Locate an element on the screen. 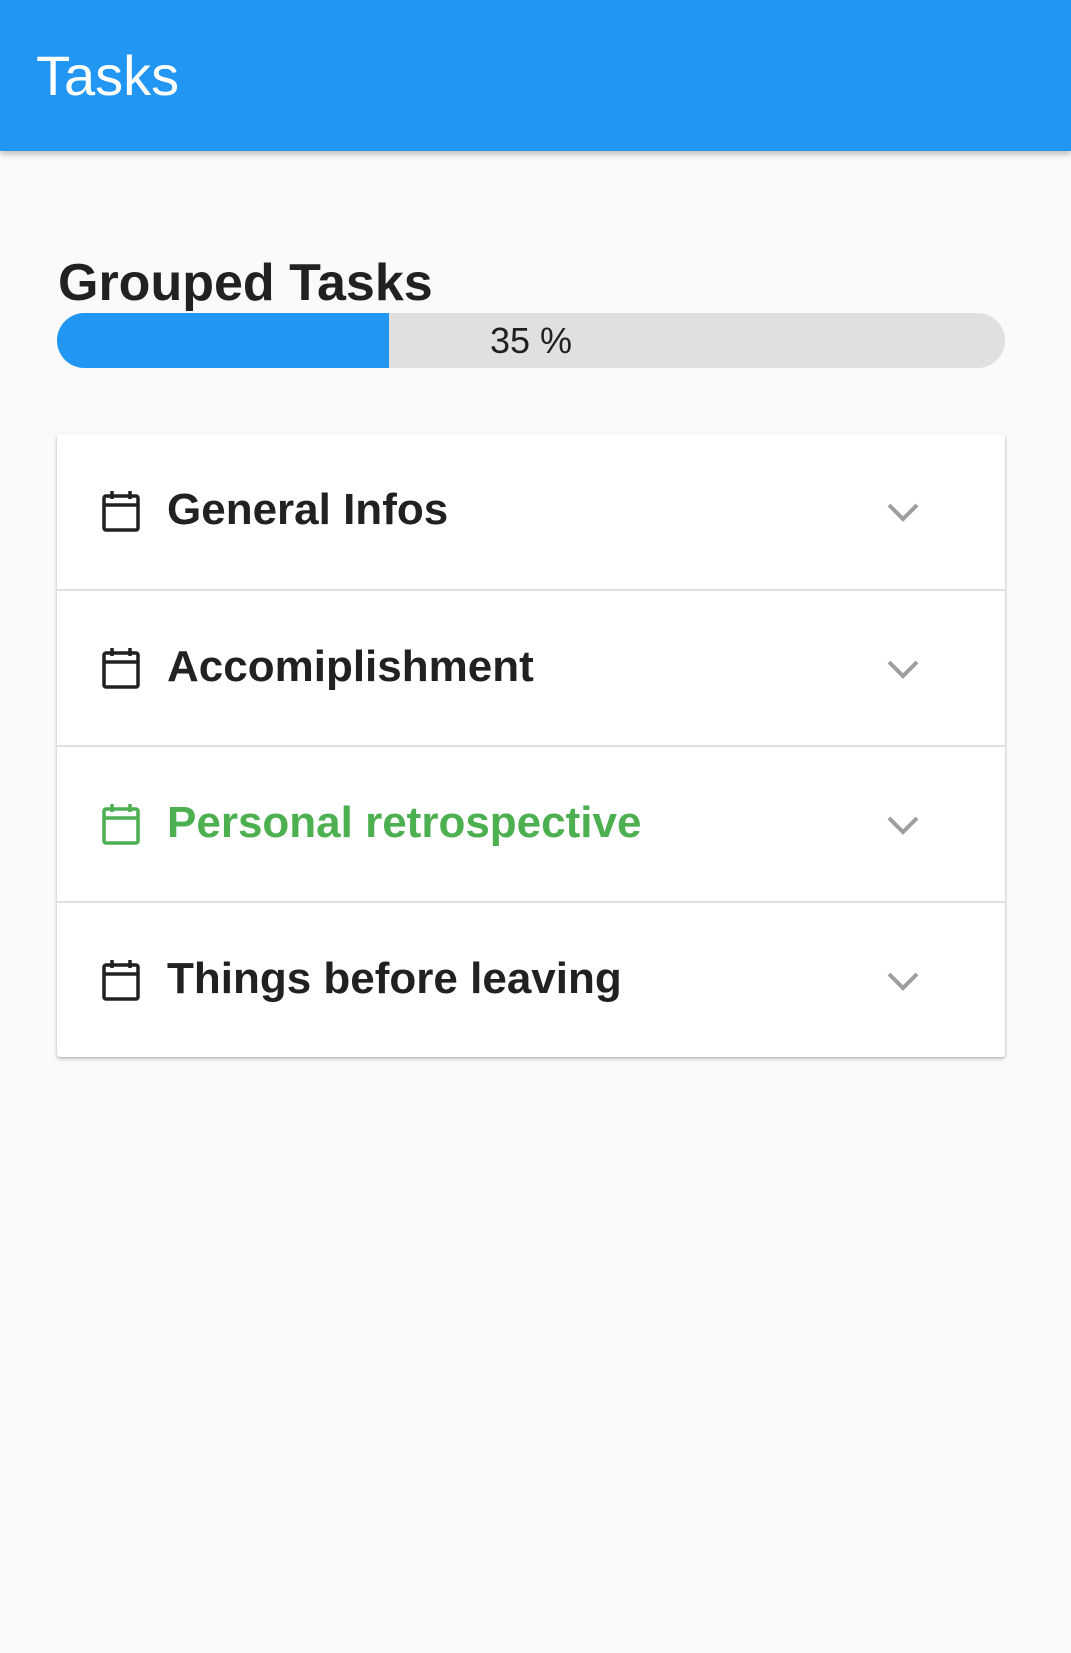 This screenshot has height=1653, width=1071. task-group-accomiplishment: Accomiplishment is located at coordinates (531, 667).